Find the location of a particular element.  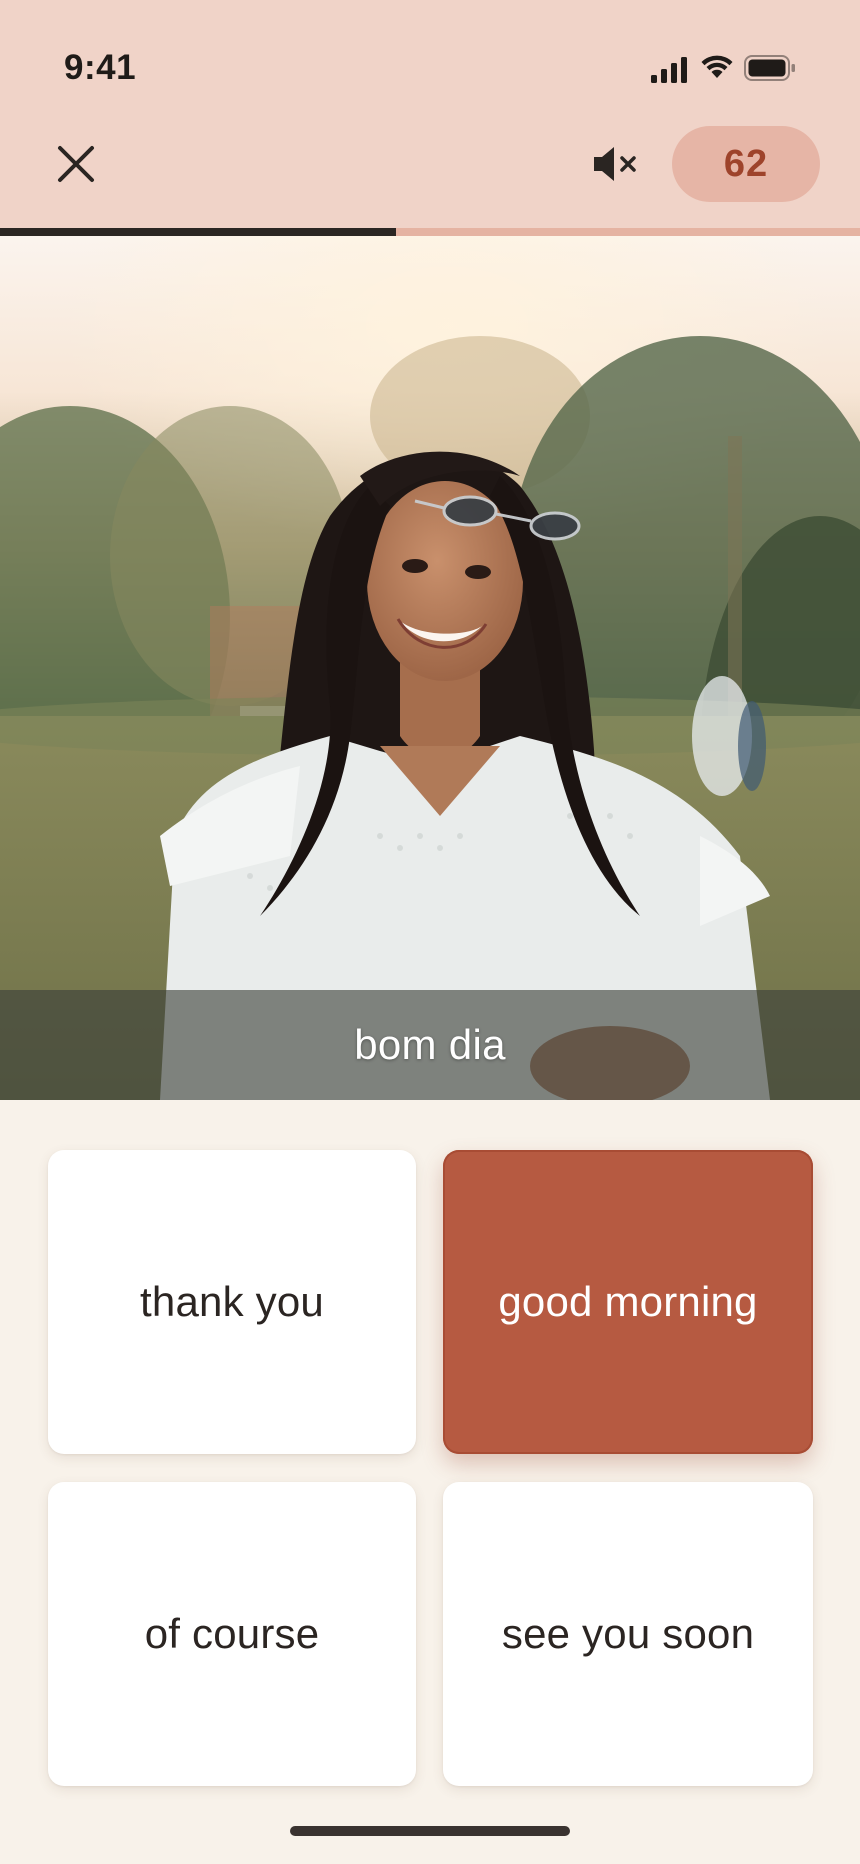

speaker-muted-icon is located at coordinates (615, 164).